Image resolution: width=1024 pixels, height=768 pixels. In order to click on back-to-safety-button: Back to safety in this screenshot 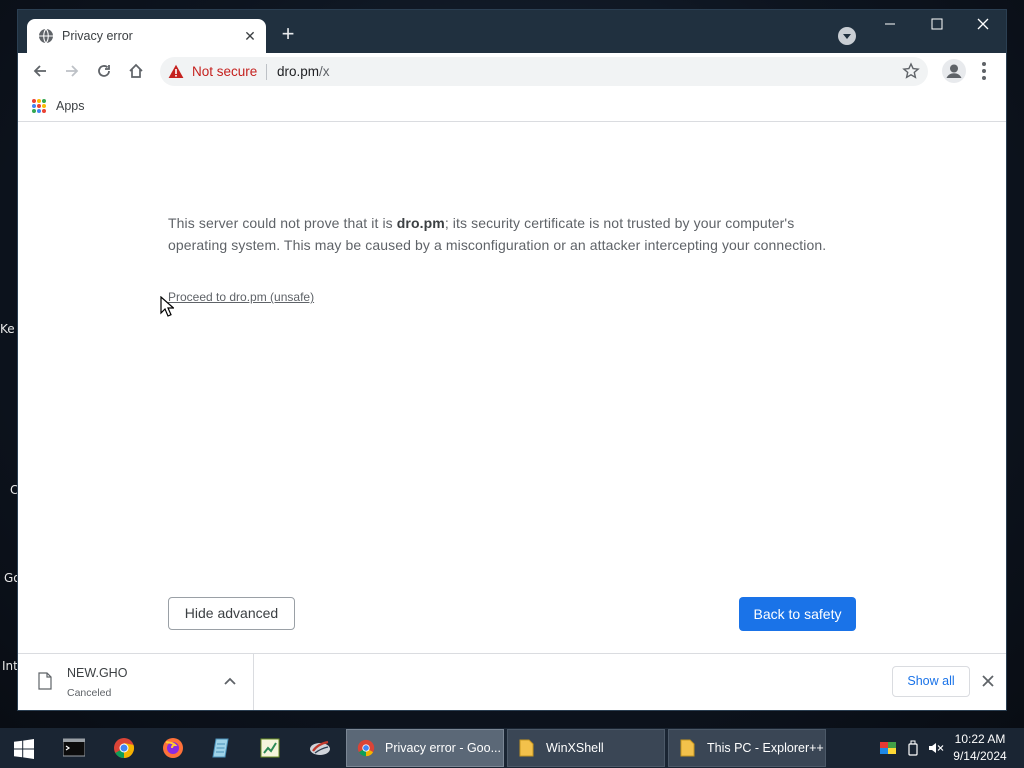, I will do `click(797, 614)`.